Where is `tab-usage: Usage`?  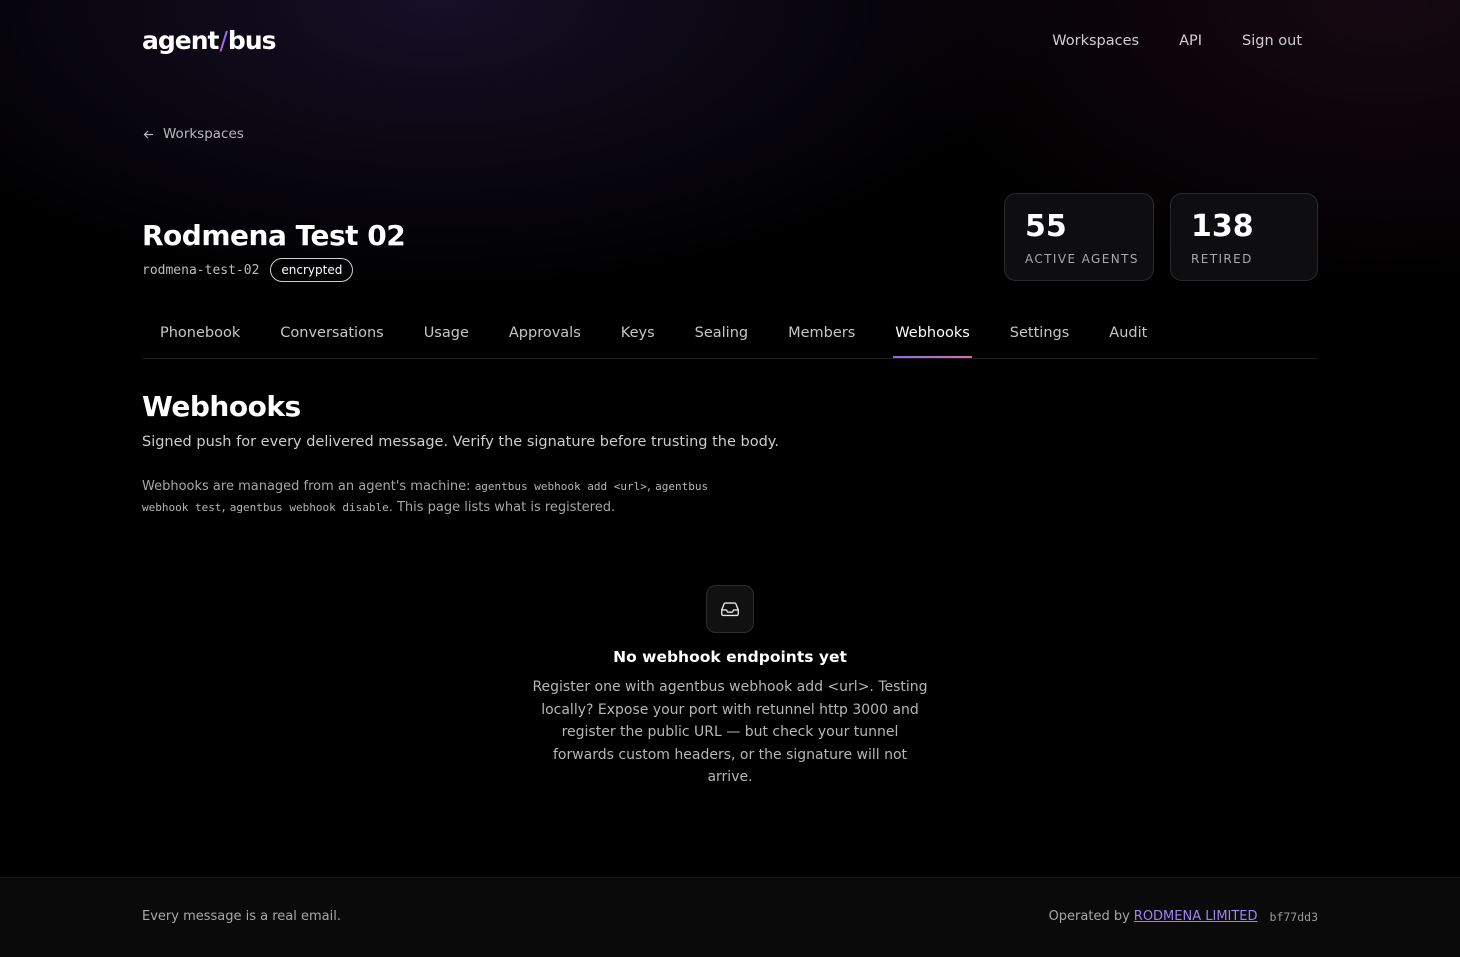 tab-usage: Usage is located at coordinates (446, 336).